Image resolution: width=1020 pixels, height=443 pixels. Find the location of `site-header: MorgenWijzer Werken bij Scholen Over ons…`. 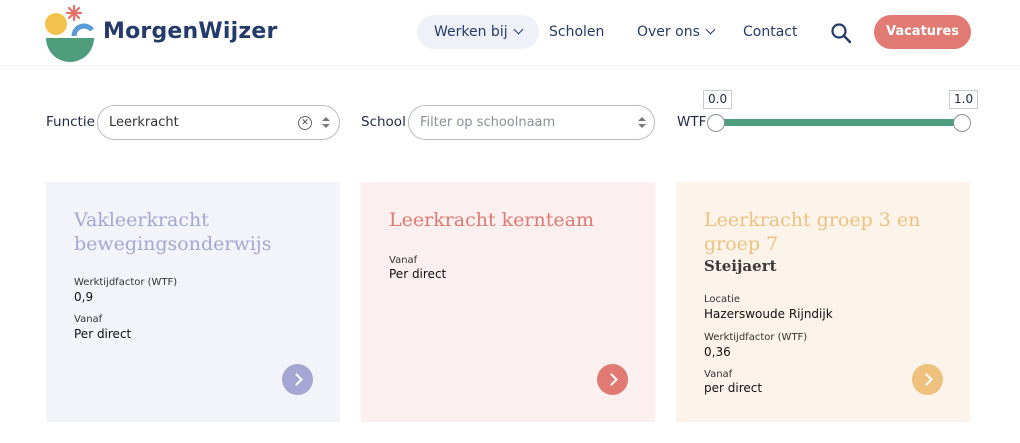

site-header: MorgenWijzer Werken bij Scholen Over ons… is located at coordinates (510, 33).